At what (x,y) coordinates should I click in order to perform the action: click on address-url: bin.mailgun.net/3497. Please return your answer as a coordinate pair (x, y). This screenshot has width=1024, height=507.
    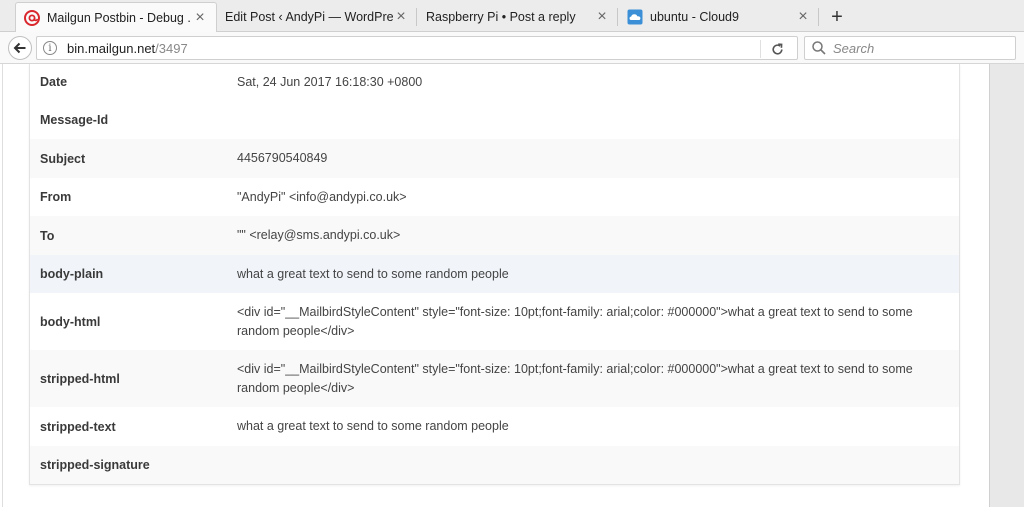
    Looking at the image, I should click on (127, 48).